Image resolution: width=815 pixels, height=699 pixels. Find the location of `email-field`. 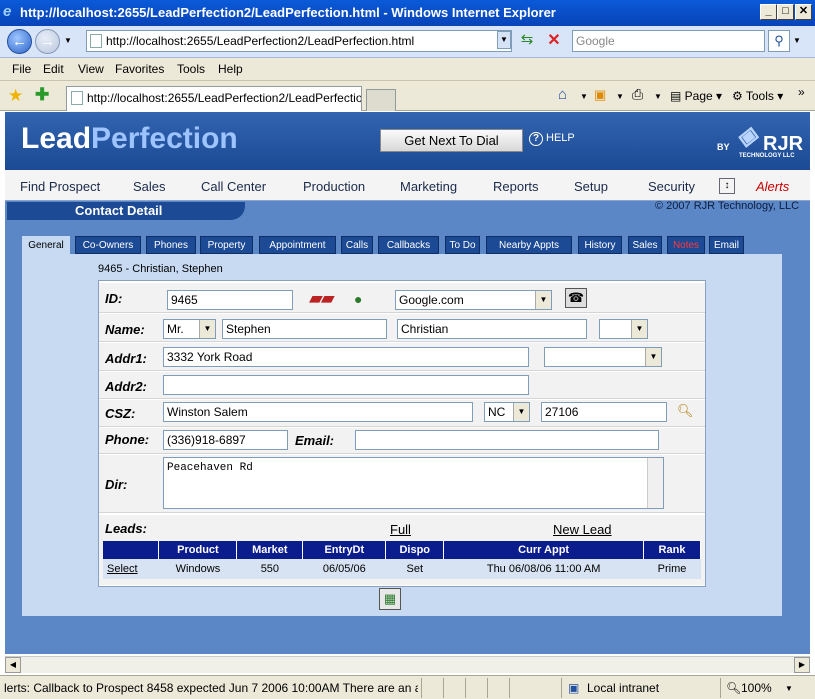

email-field is located at coordinates (507, 440).